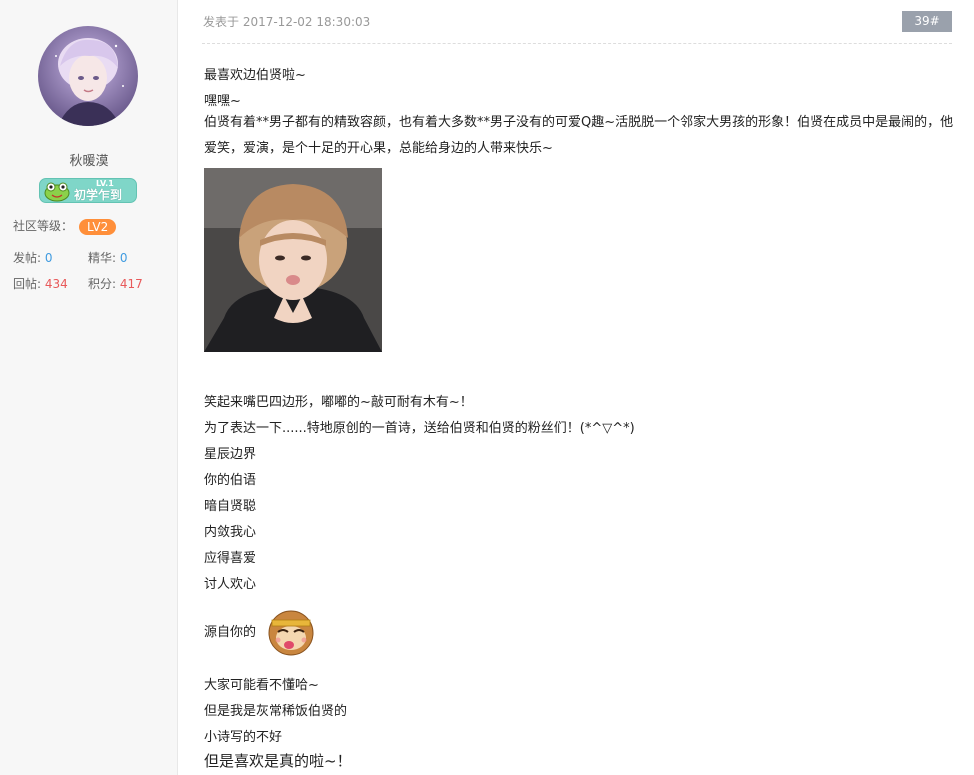 The height and width of the screenshot is (775, 974). Describe the element at coordinates (291, 632) in the screenshot. I see `monkey-emoji-icon` at that location.